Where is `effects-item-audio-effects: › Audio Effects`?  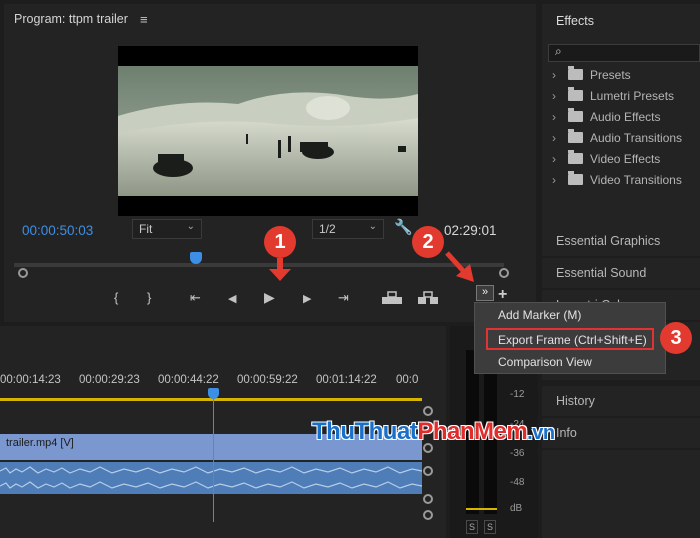 effects-item-audio-effects: › Audio Effects is located at coordinates (606, 119).